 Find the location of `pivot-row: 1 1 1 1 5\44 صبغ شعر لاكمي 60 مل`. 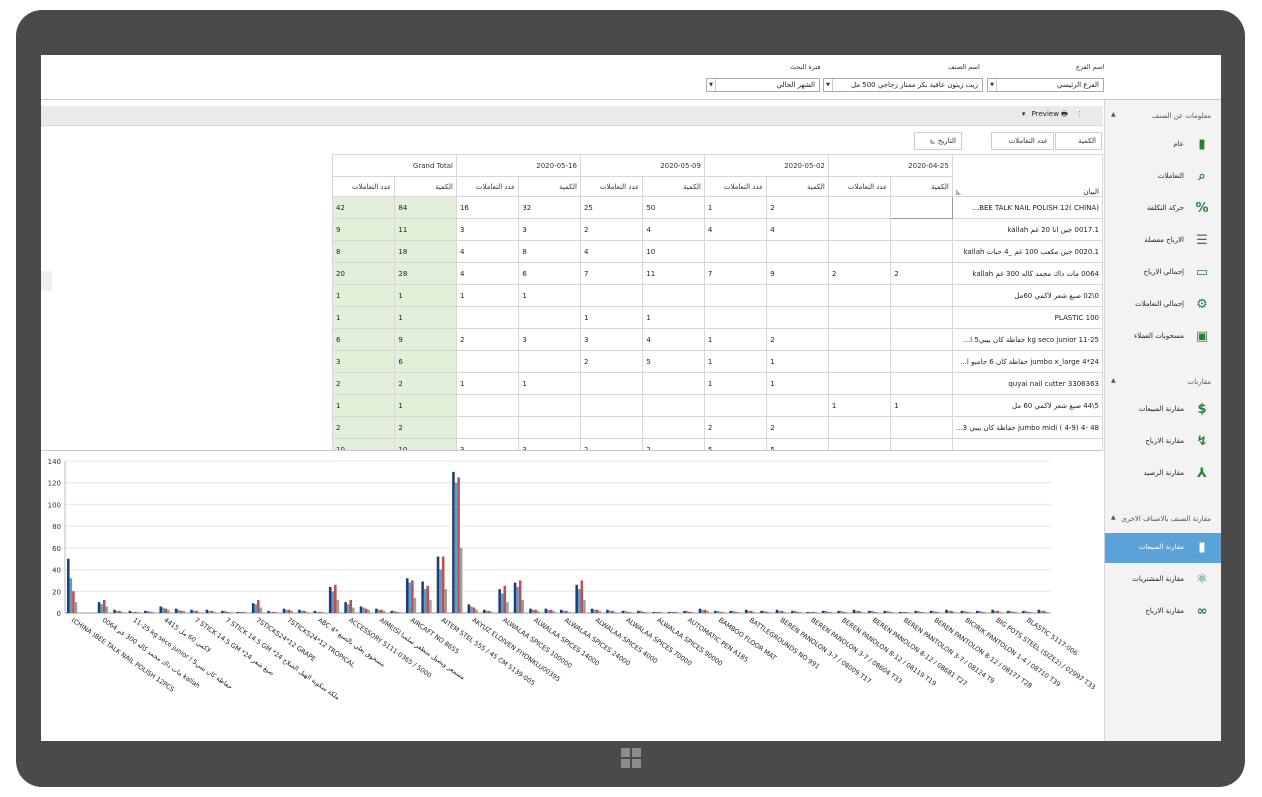

pivot-row: 1 1 1 1 5\44 صبغ شعر لاكمي 60 مل is located at coordinates (717, 405).